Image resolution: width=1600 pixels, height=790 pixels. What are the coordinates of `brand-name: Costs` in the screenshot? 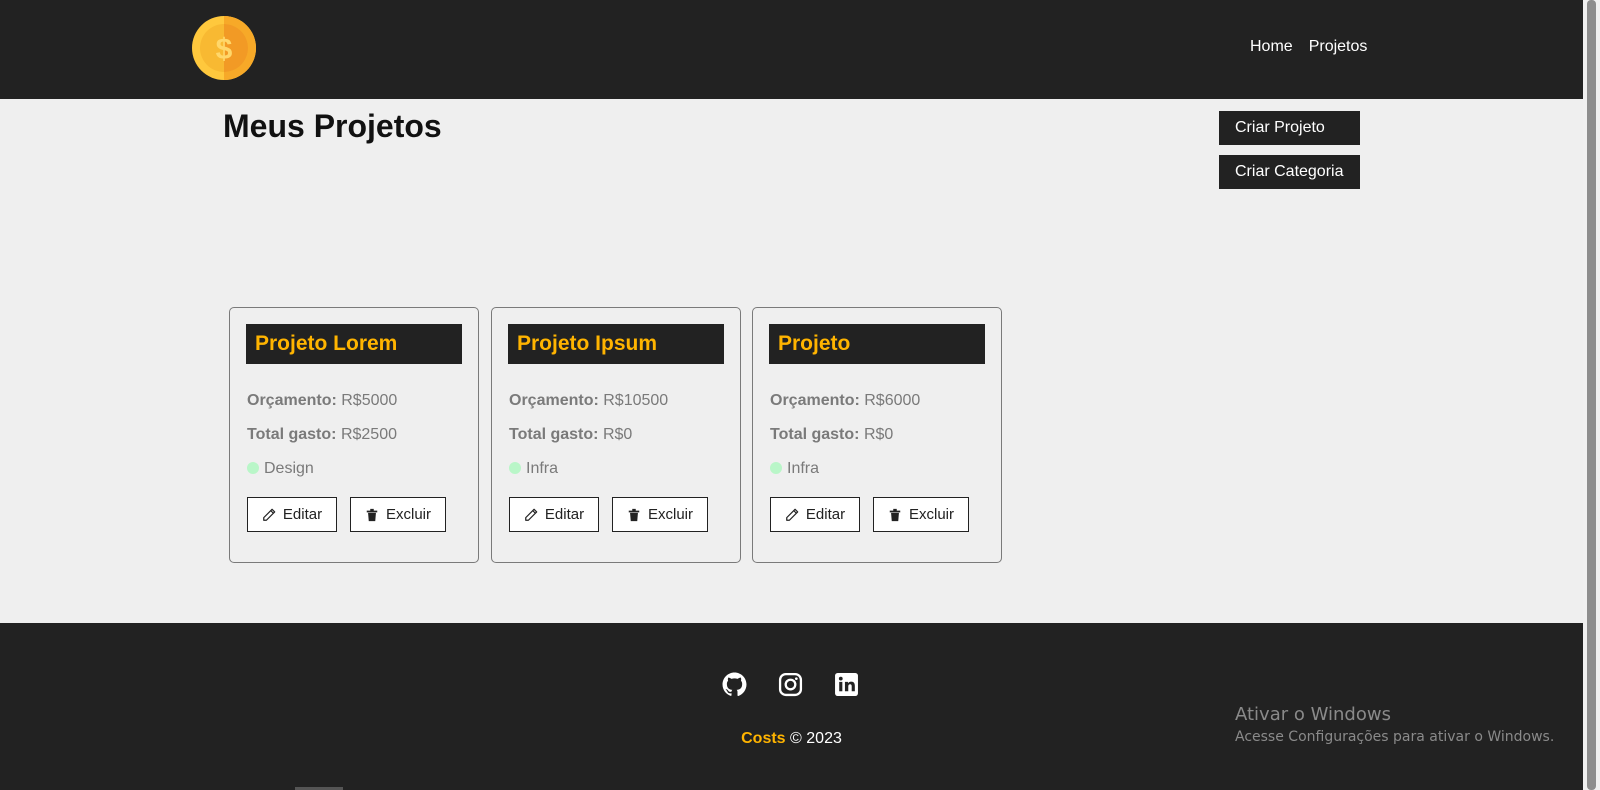 It's located at (763, 738).